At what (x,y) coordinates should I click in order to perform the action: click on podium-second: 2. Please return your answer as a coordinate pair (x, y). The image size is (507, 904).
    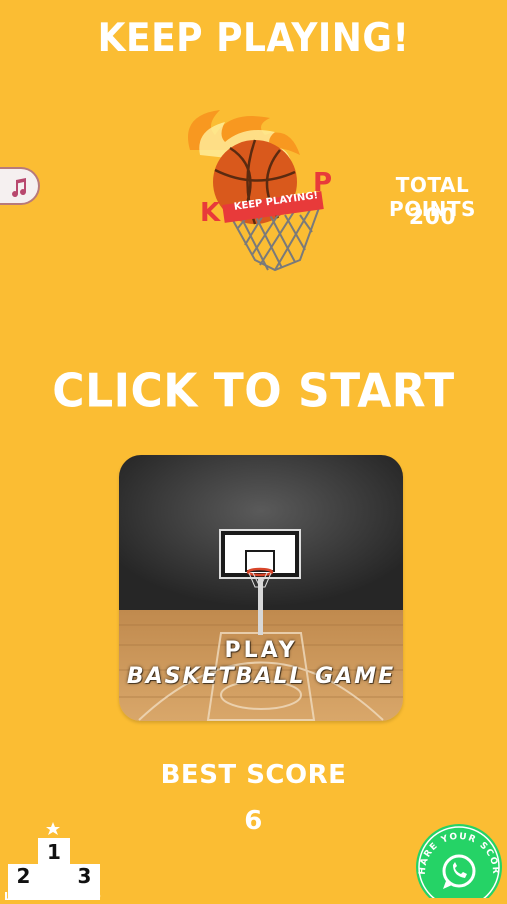
    Looking at the image, I should click on (23, 876).